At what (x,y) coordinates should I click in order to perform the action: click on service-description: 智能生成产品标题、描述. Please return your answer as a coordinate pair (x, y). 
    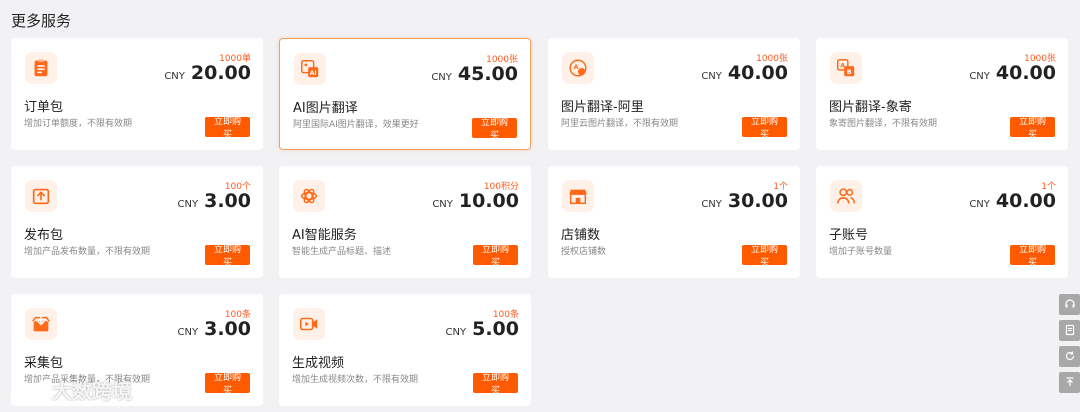
    Looking at the image, I should click on (342, 252).